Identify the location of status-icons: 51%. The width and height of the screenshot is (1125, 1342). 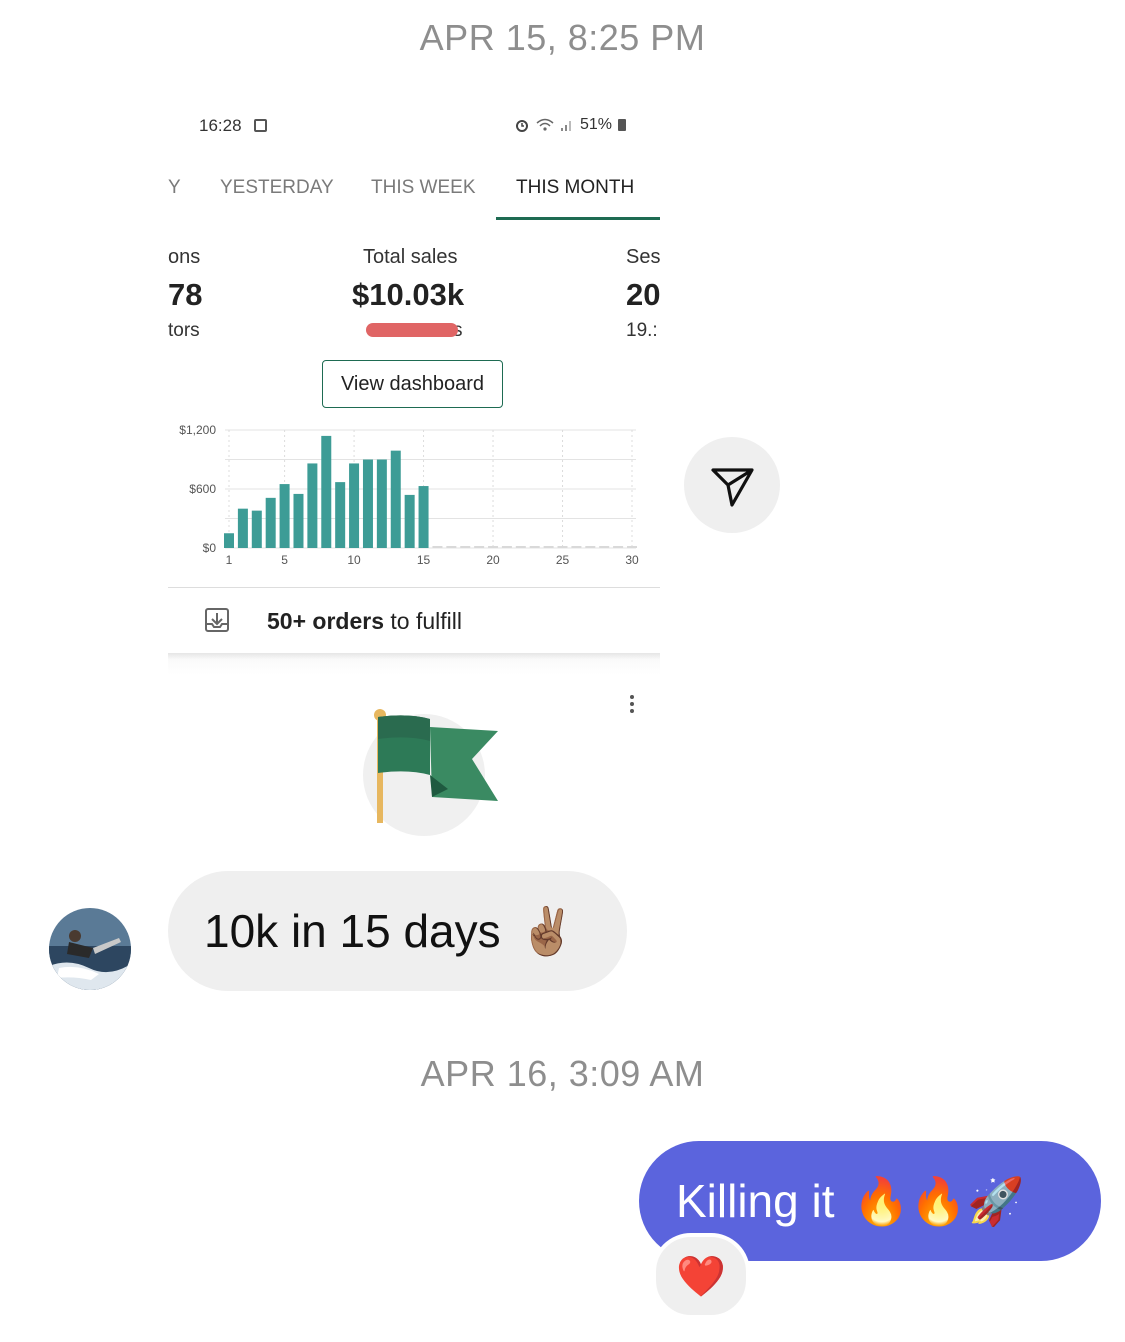
(570, 125).